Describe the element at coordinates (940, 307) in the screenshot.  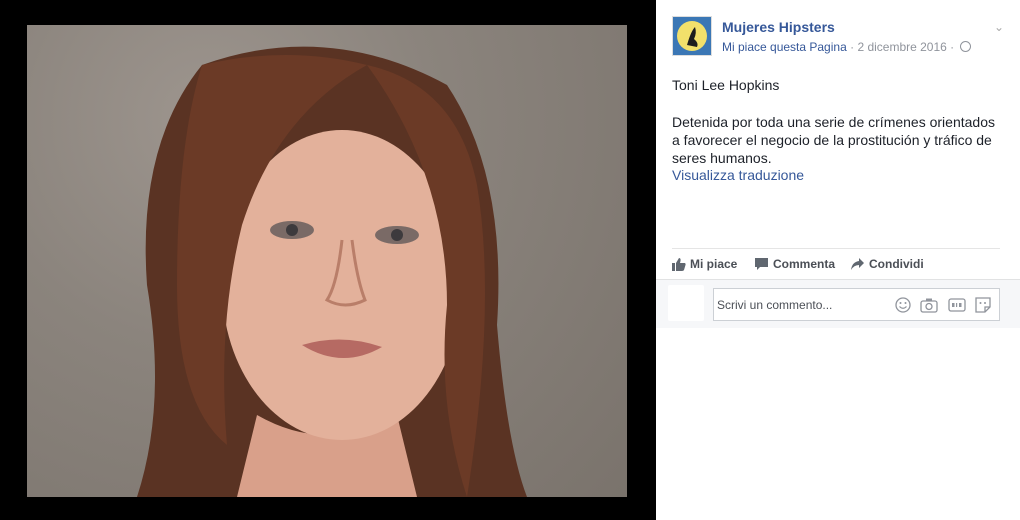
I see `comment-tools` at that location.